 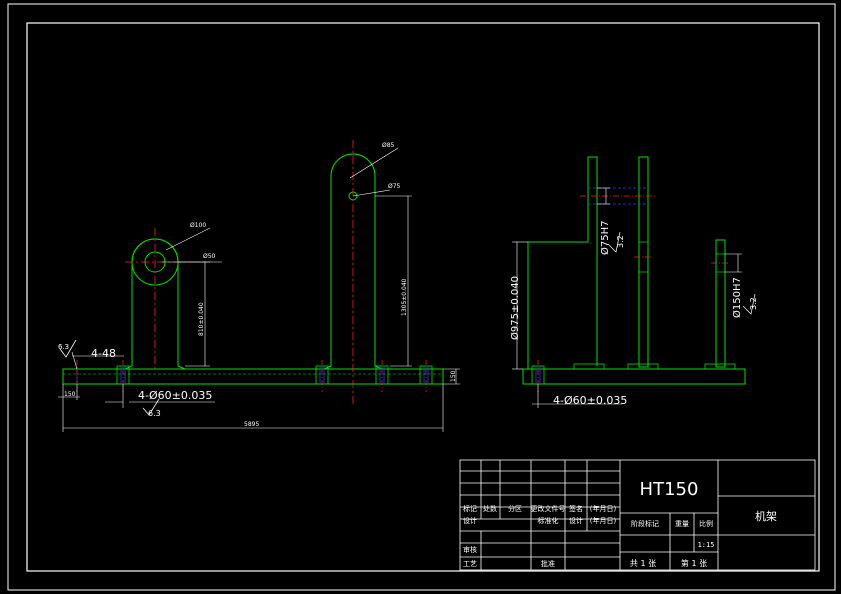 I want to click on sheet-number: 第 1 张, so click(x=694, y=563).